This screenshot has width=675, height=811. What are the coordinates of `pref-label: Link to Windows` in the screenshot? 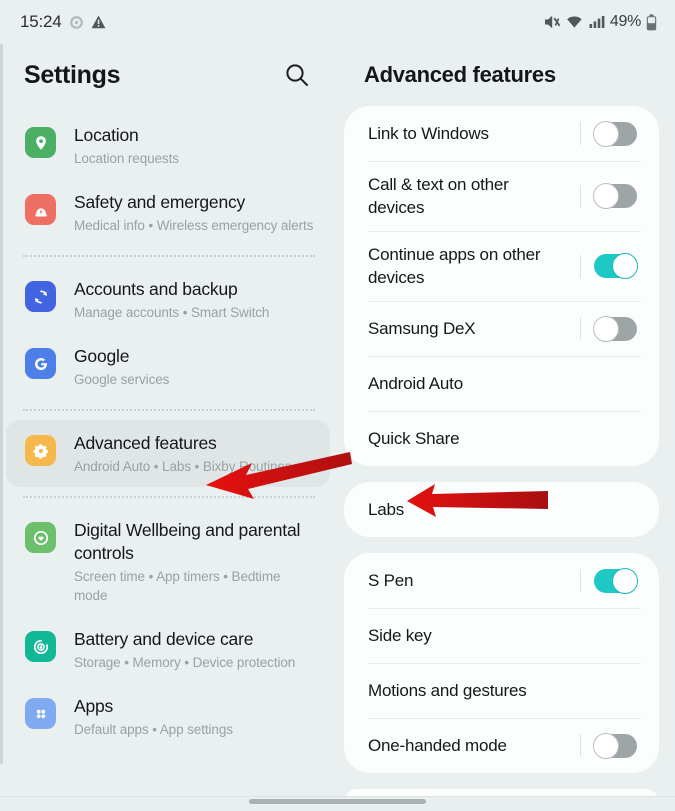 It's located at (428, 133).